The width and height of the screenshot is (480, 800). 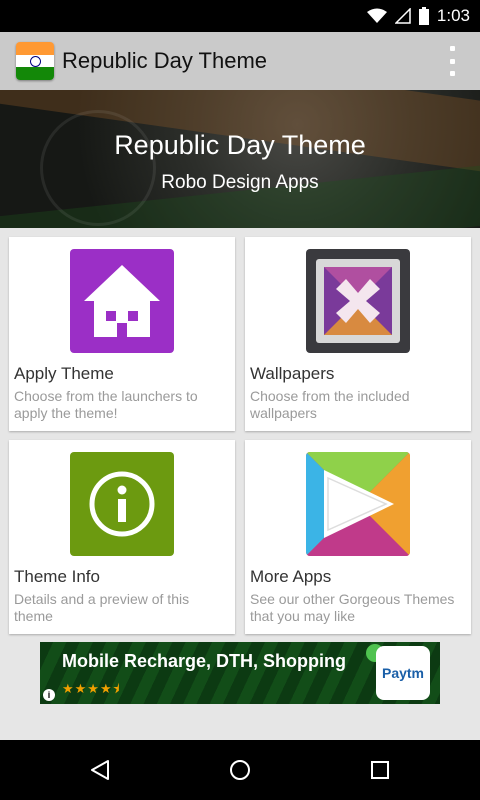 What do you see at coordinates (452, 61) in the screenshot?
I see `overflow-menu-icon` at bounding box center [452, 61].